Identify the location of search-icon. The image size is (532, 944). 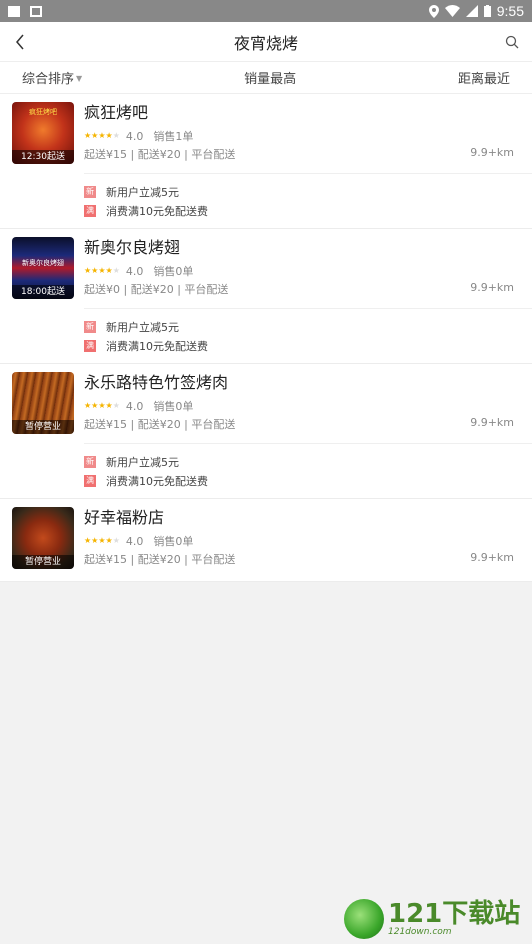
(512, 42).